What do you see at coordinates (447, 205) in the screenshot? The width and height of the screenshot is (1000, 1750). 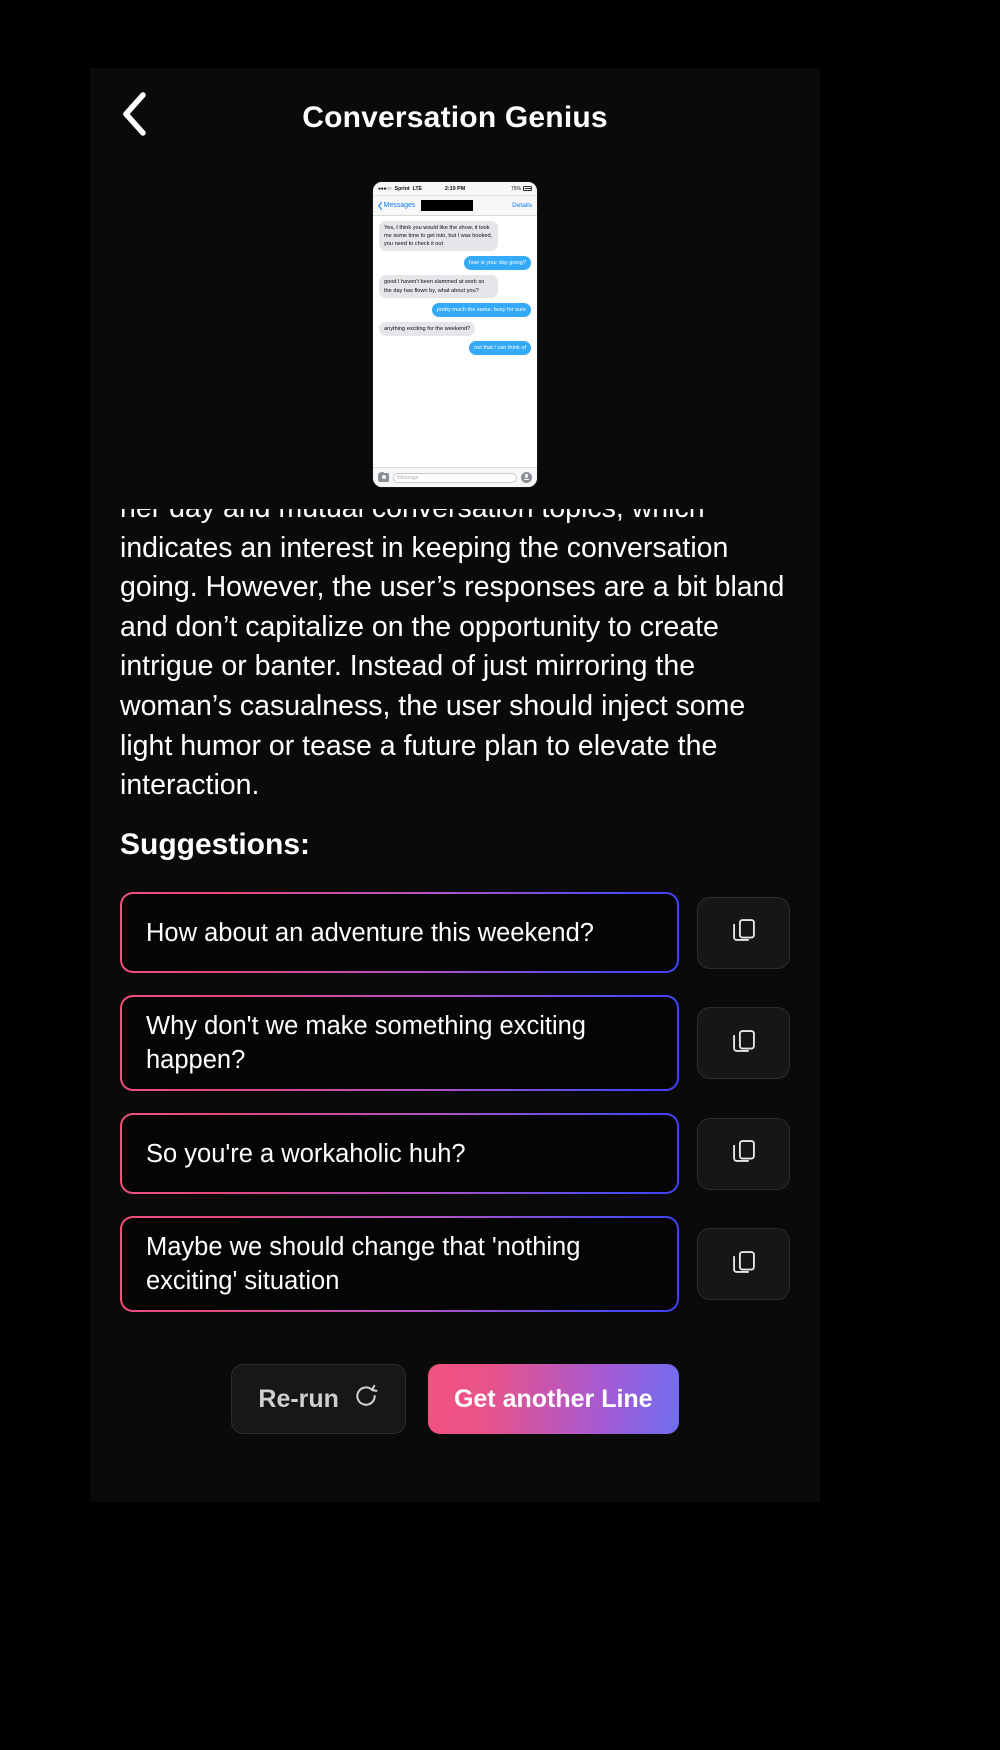 I see `contact-name-redacted` at bounding box center [447, 205].